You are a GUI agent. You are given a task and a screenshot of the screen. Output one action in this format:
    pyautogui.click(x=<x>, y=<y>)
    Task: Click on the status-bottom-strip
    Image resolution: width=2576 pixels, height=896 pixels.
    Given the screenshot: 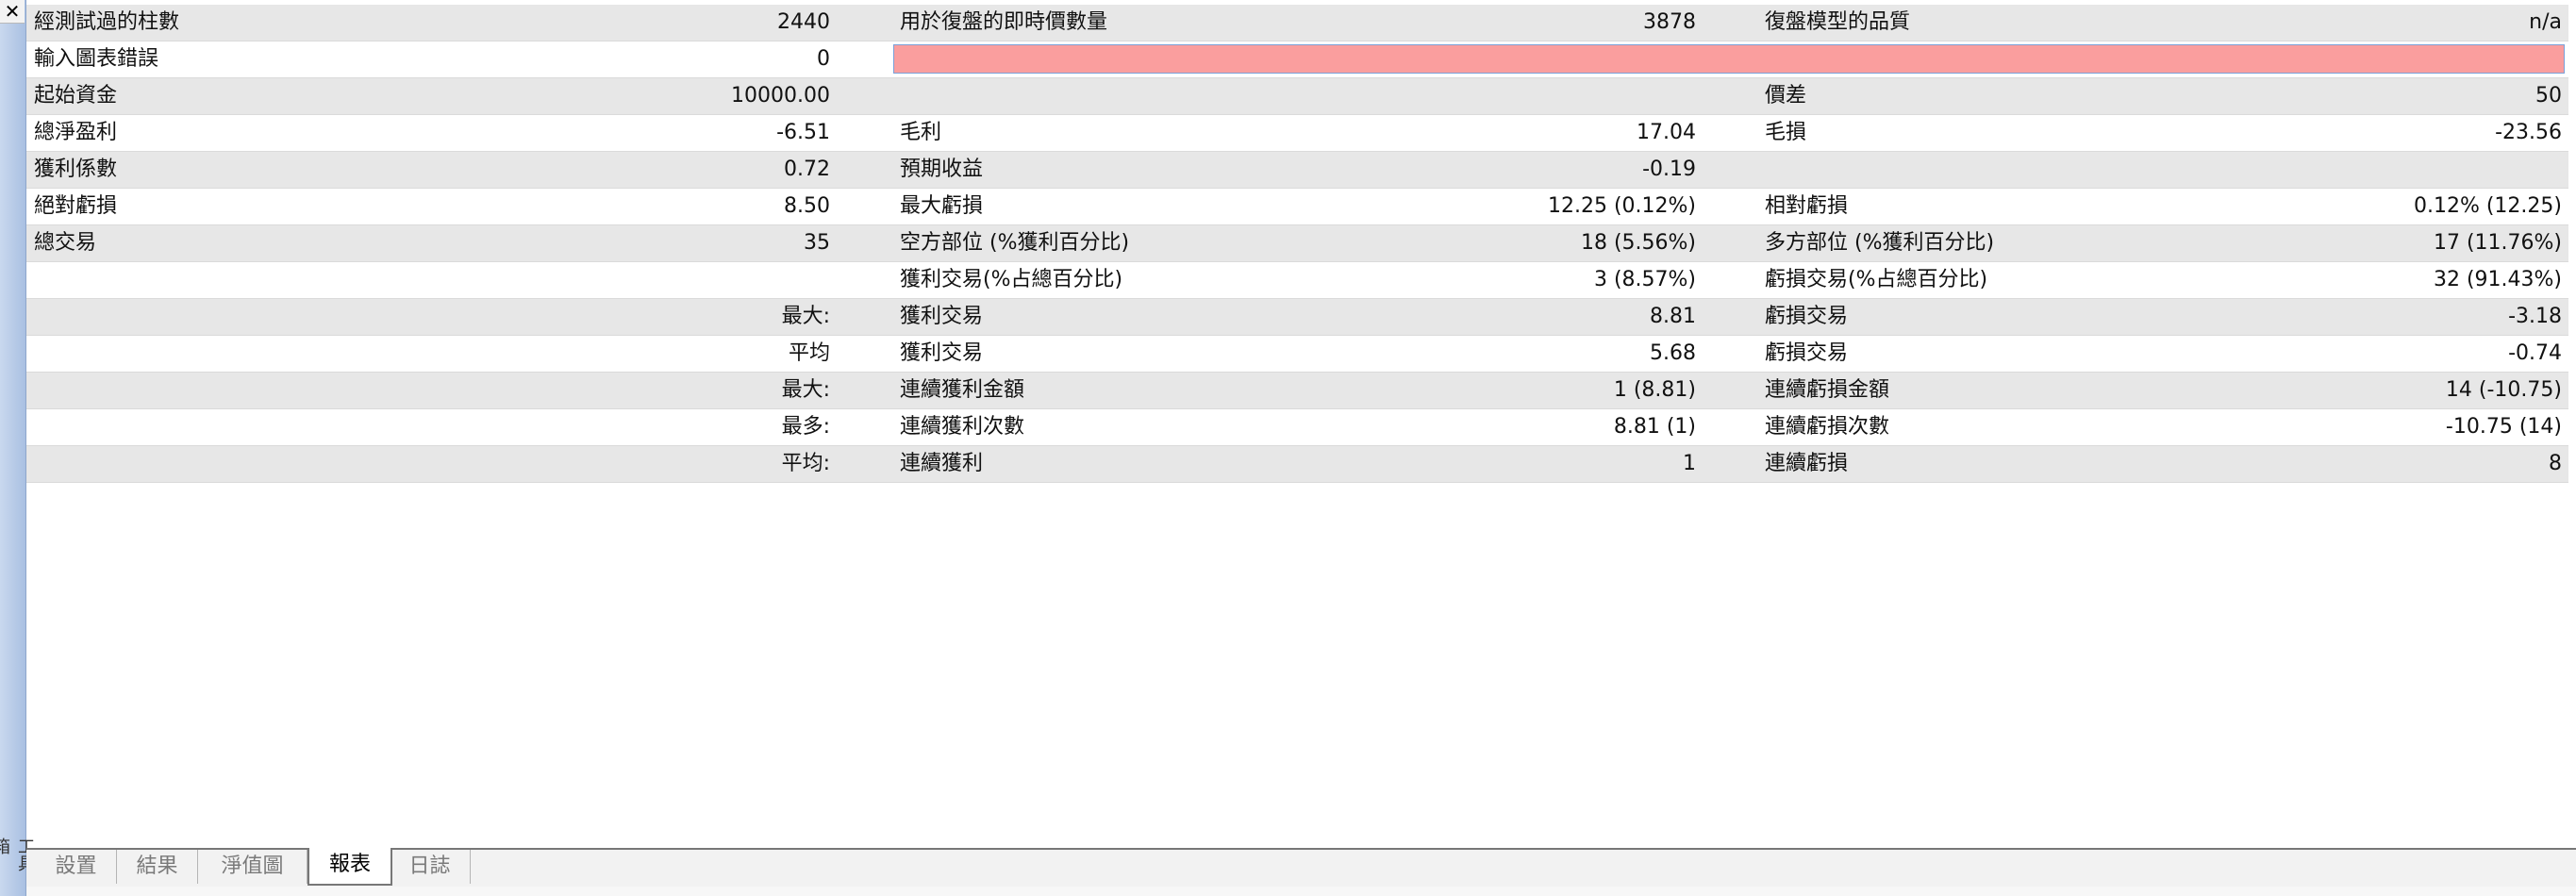 What is the action you would take?
    pyautogui.click(x=1301, y=891)
    